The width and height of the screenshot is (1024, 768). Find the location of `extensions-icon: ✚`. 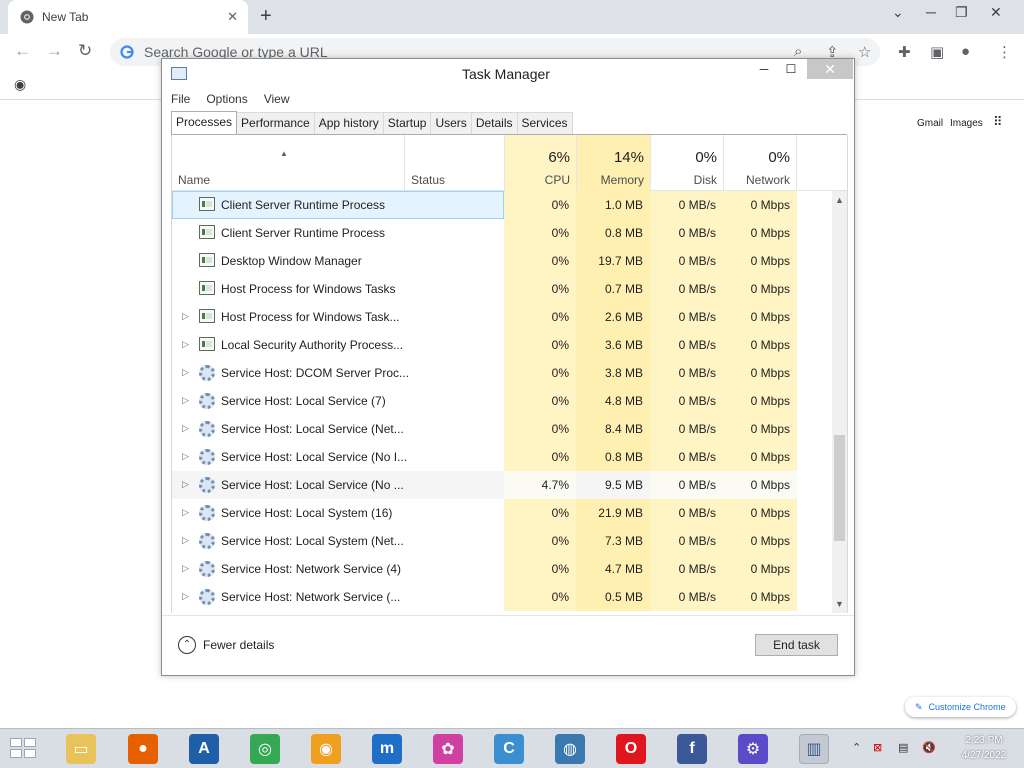

extensions-icon: ✚ is located at coordinates (904, 52).